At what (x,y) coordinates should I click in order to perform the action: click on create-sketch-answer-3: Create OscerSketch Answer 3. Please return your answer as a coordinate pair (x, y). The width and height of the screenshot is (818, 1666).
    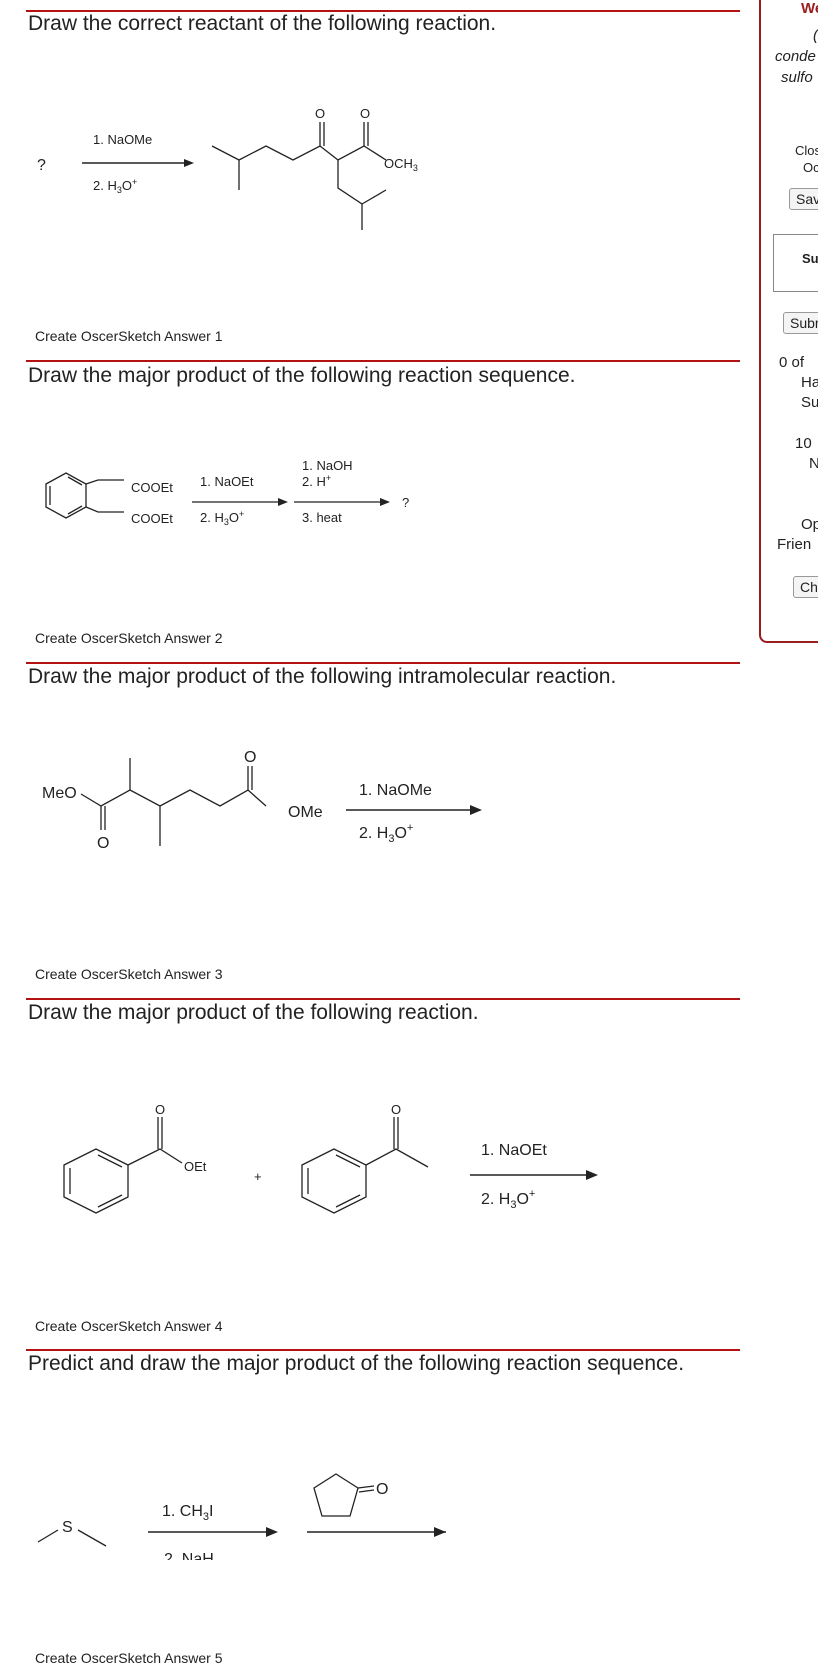
    Looking at the image, I should click on (129, 974).